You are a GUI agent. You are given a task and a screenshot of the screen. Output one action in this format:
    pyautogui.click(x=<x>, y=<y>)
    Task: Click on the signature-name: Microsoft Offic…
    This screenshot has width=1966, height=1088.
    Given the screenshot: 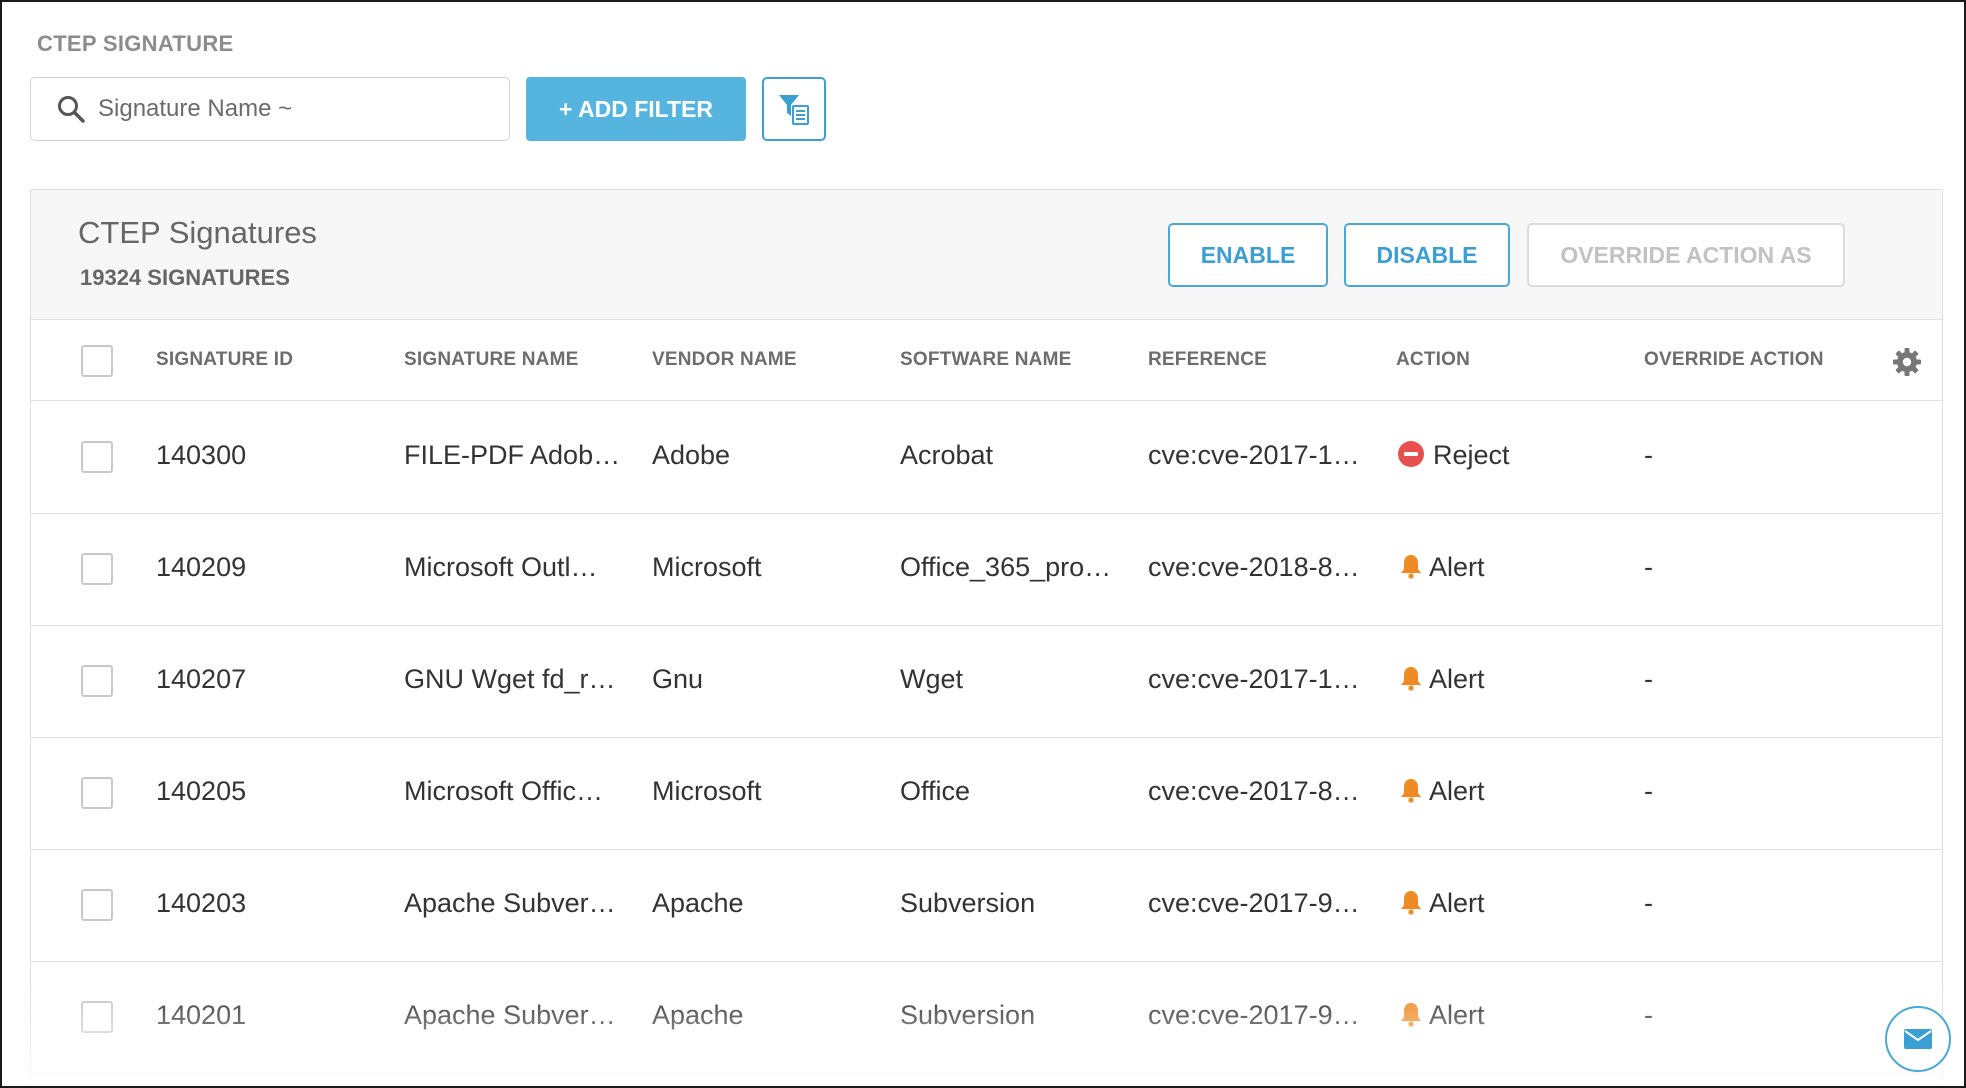 What is the action you would take?
    pyautogui.click(x=504, y=791)
    